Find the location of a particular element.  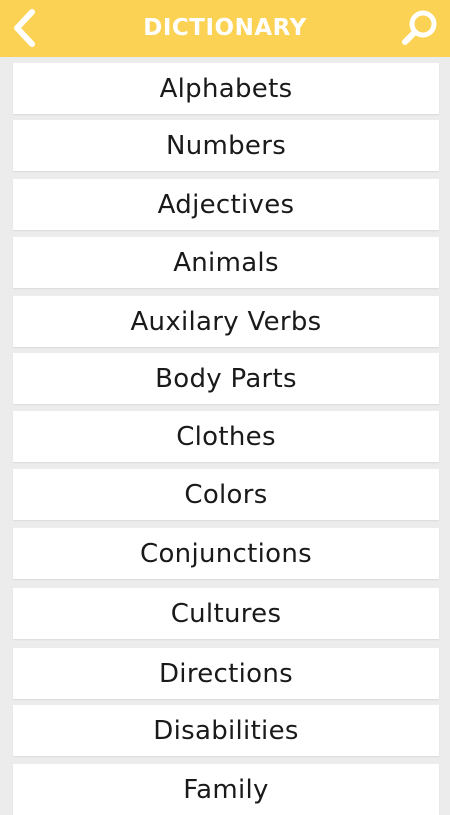

page-title: DICTIONARY is located at coordinates (225, 28).